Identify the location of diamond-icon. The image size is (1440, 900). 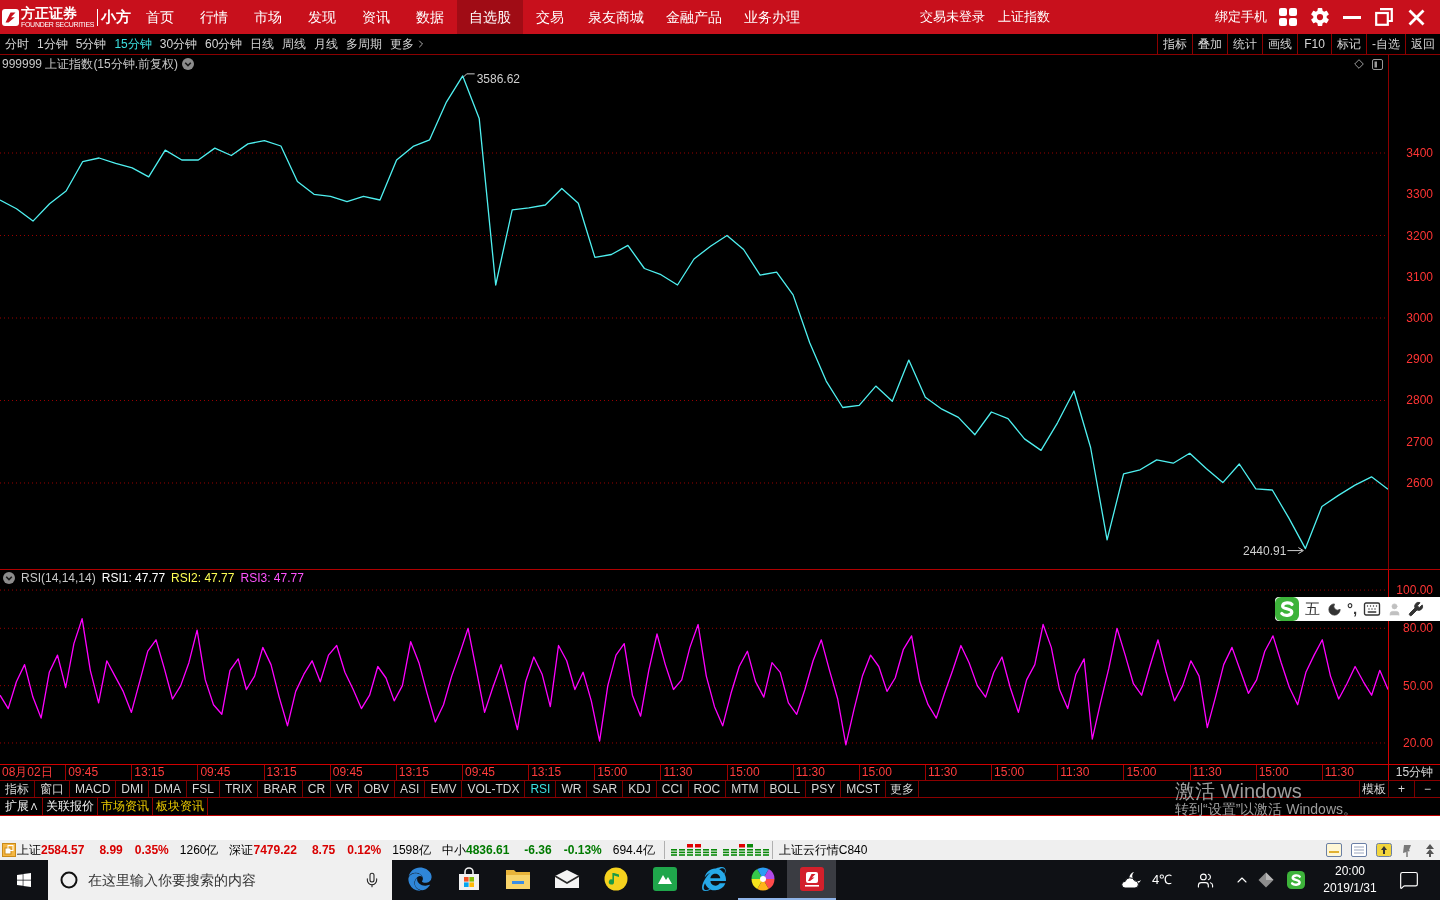
(1359, 64).